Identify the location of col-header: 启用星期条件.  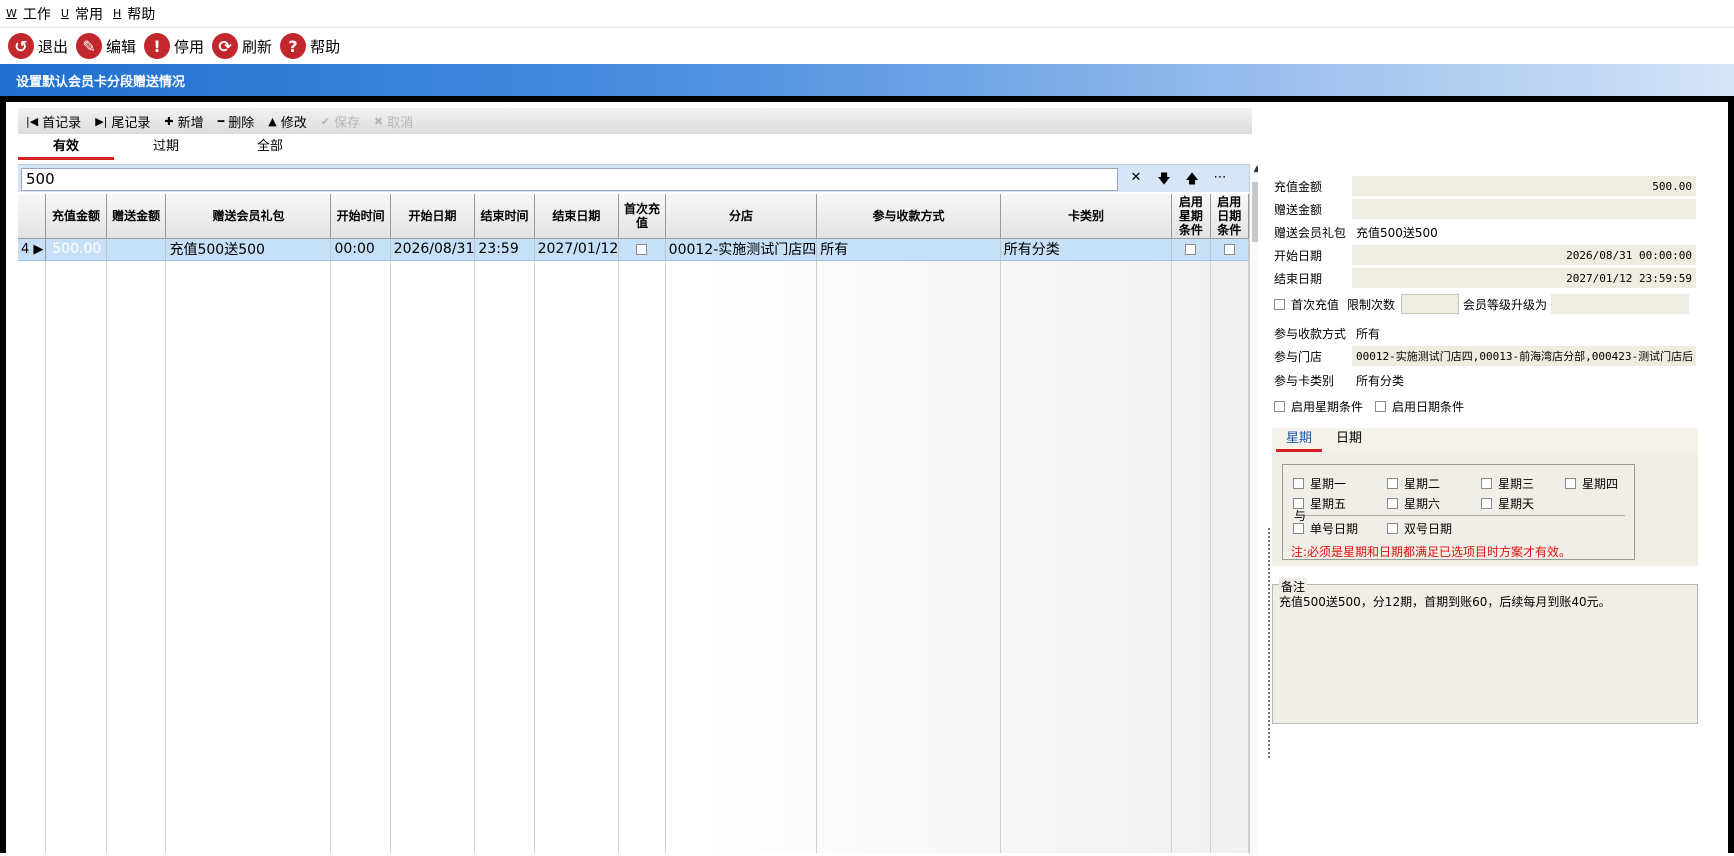
(1191, 216).